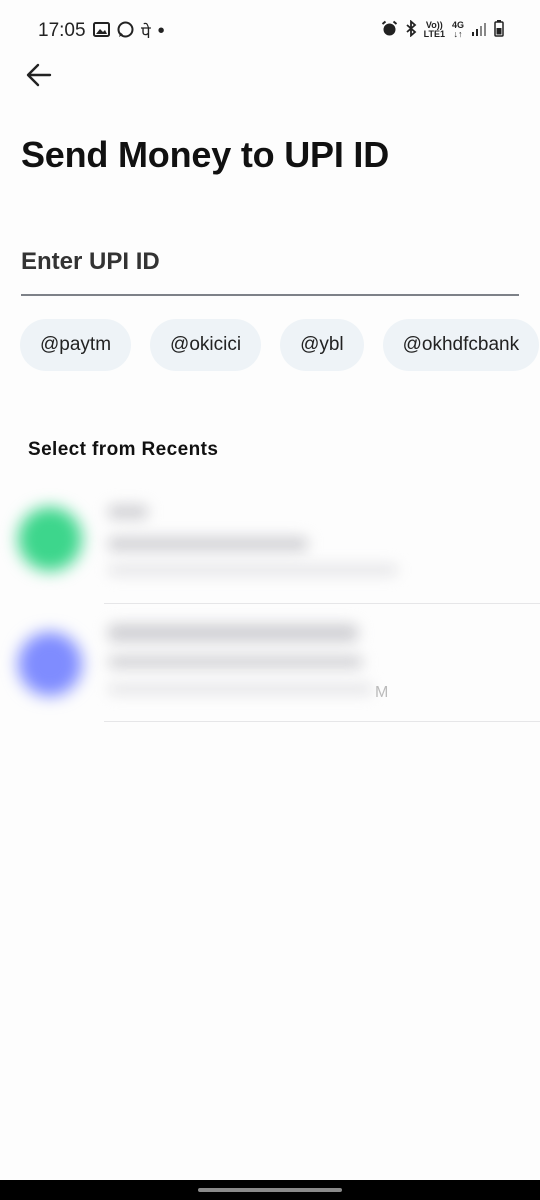 This screenshot has height=1200, width=540. I want to click on arrow-left-icon, so click(39, 75).